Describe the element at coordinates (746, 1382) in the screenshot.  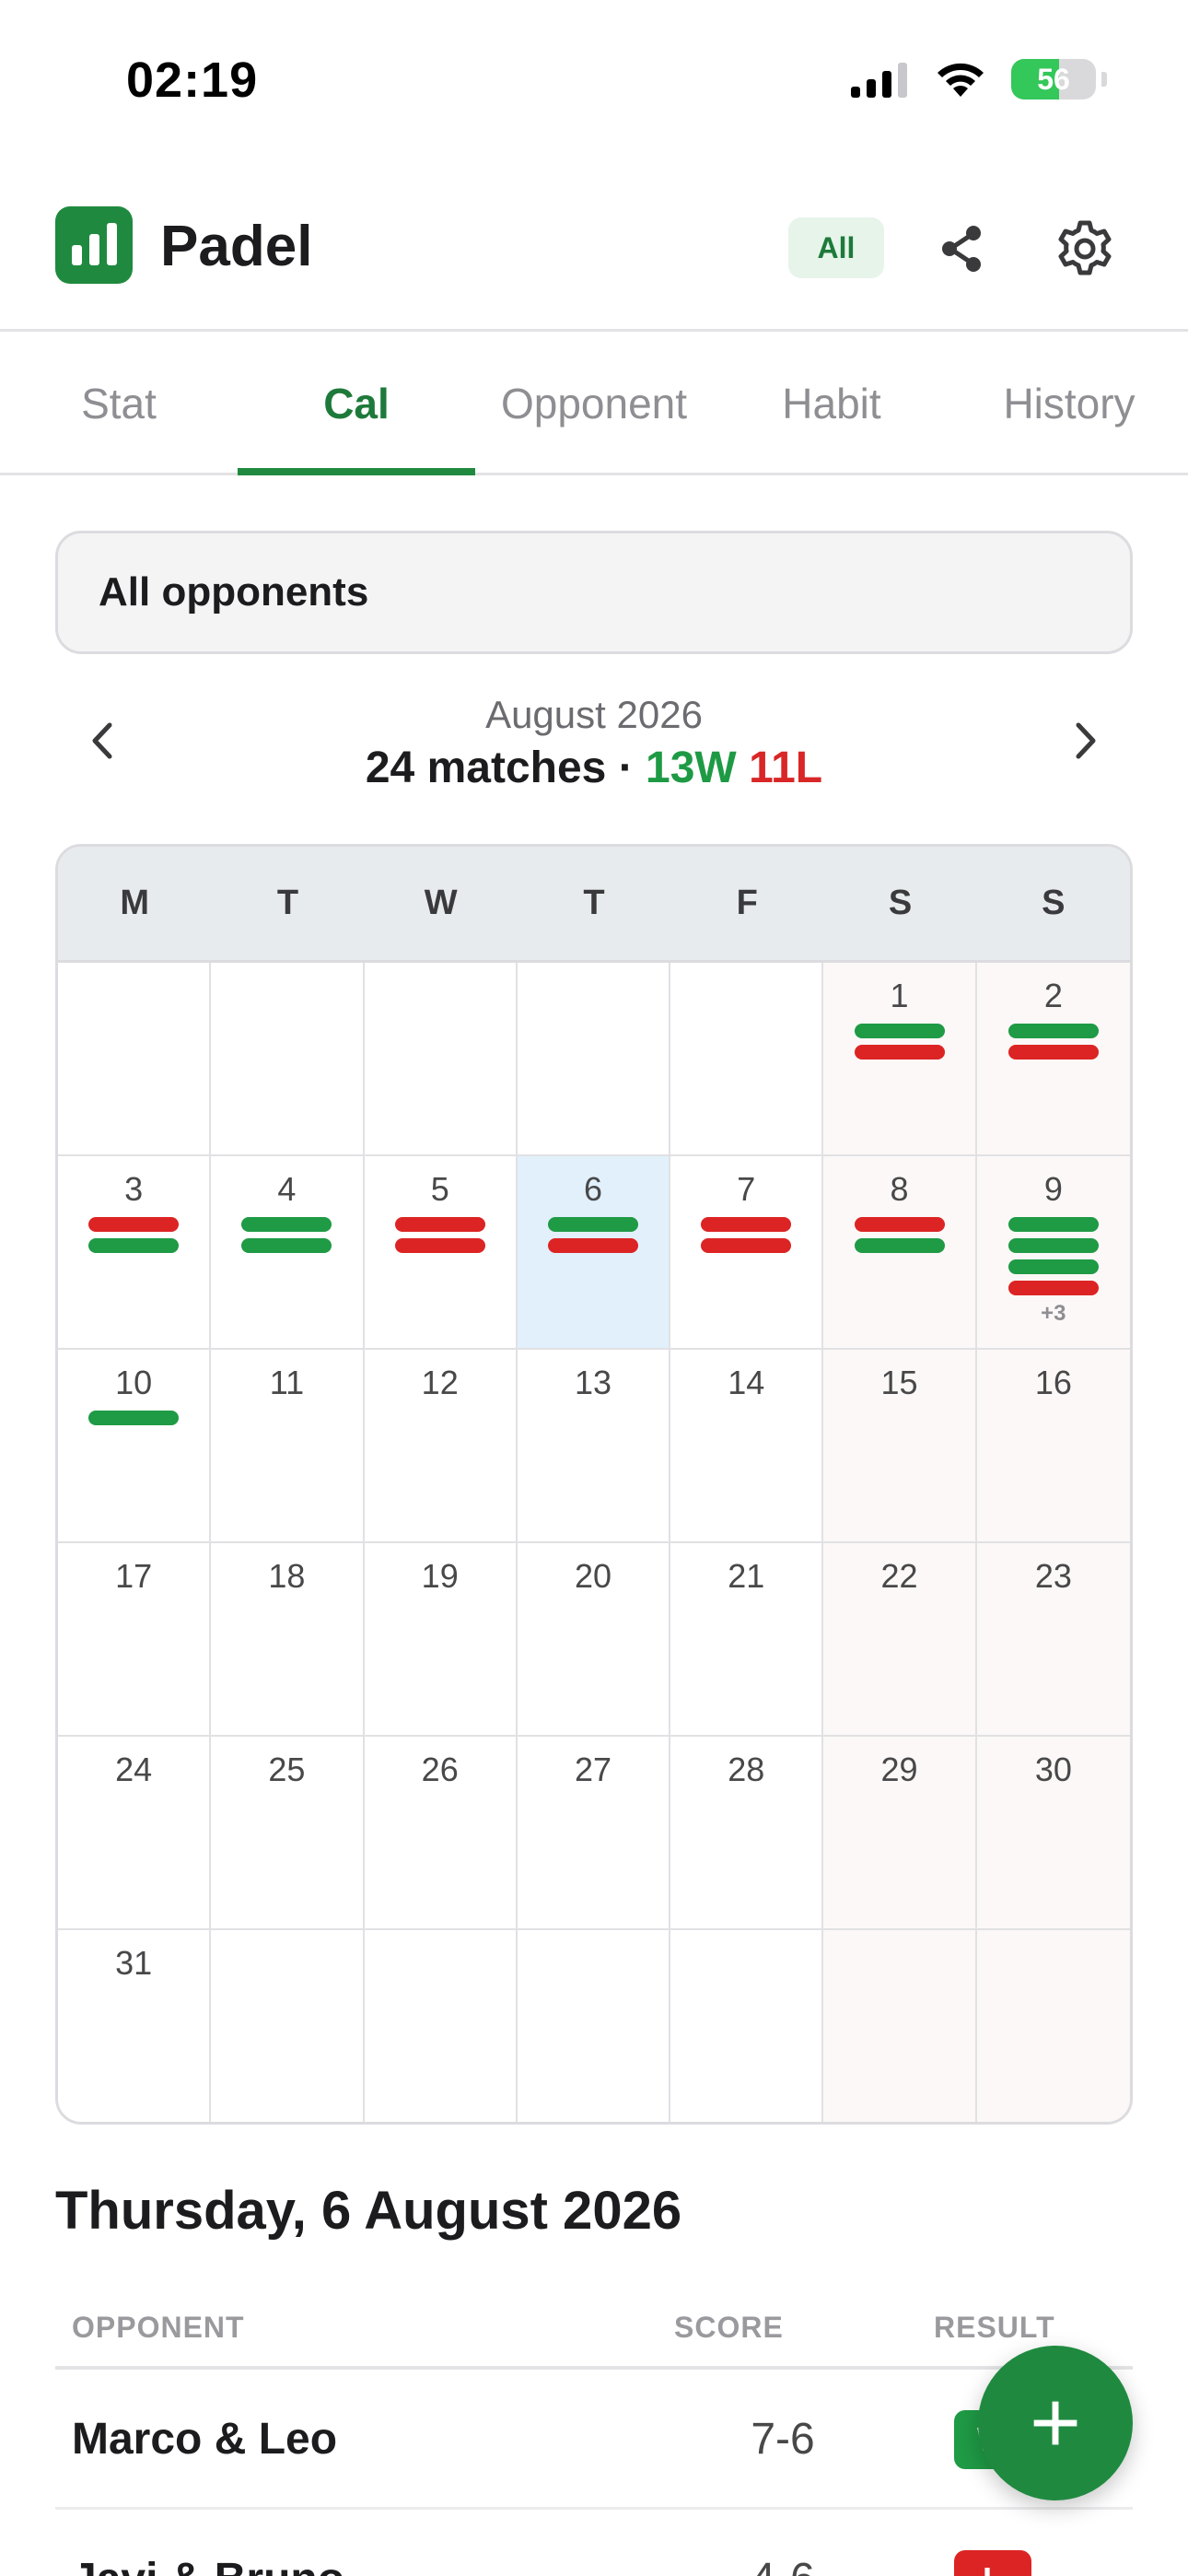
I see `day-number: 14` at that location.